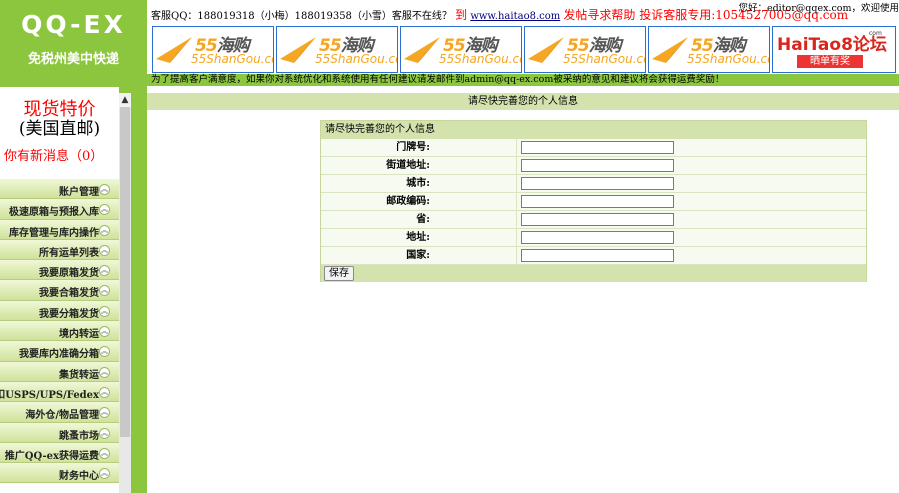  I want to click on sidebar-item-merge-box: 我要合箱发货 ︽, so click(59, 290).